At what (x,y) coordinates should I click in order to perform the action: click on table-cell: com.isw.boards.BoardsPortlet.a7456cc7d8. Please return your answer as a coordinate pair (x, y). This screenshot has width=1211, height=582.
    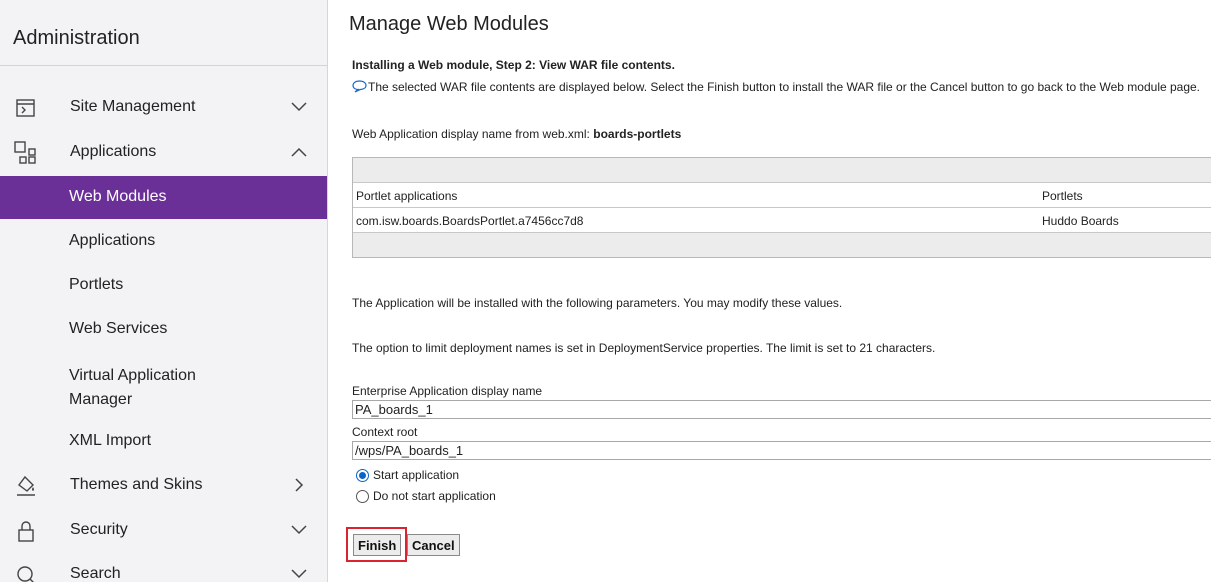
    Looking at the image, I should click on (470, 221).